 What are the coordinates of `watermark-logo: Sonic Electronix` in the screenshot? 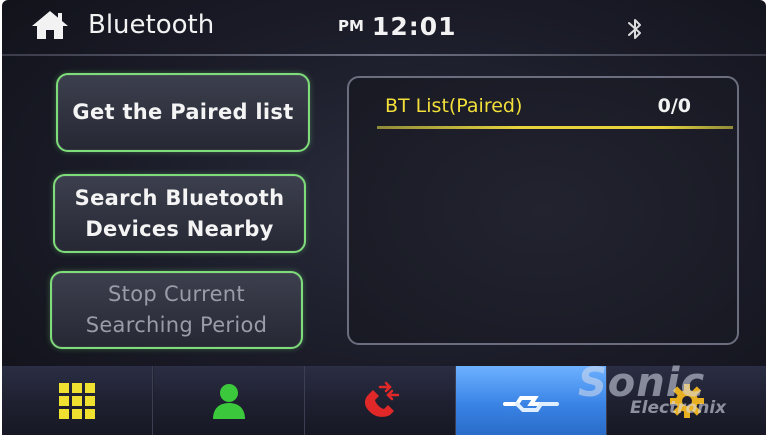 It's located at (665, 395).